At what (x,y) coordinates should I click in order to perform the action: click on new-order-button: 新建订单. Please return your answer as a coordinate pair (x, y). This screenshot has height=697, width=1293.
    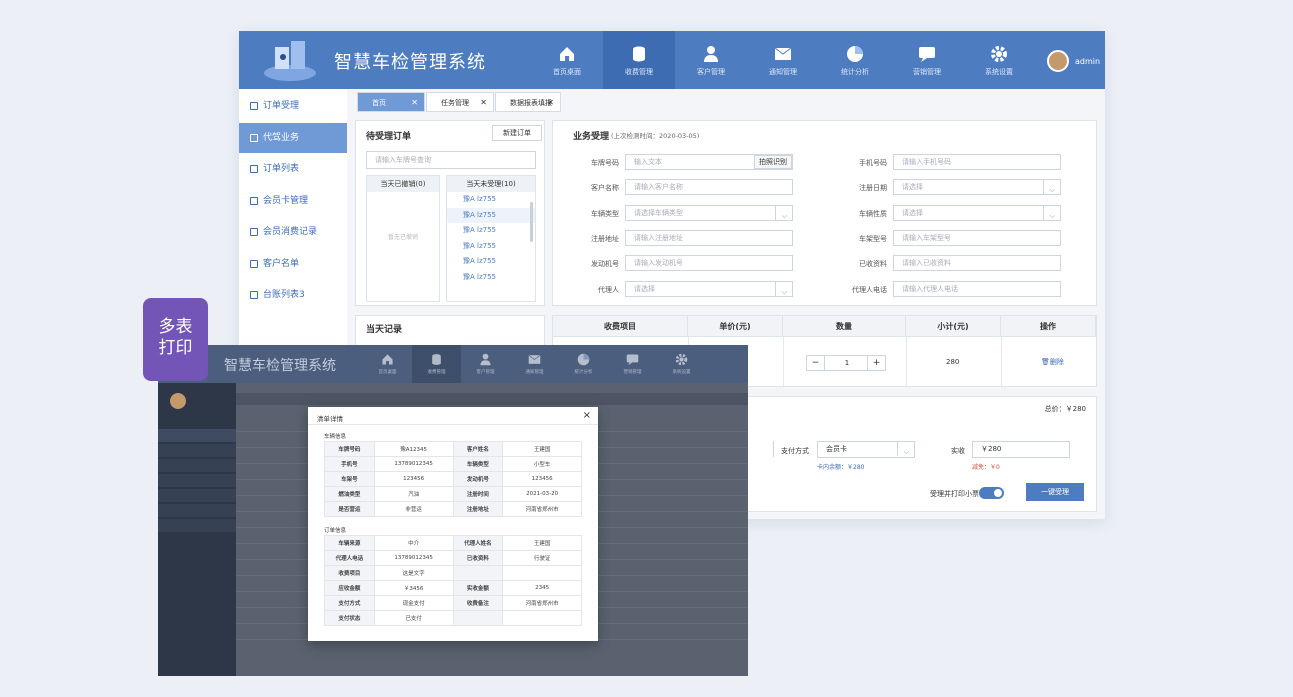
    Looking at the image, I should click on (517, 133).